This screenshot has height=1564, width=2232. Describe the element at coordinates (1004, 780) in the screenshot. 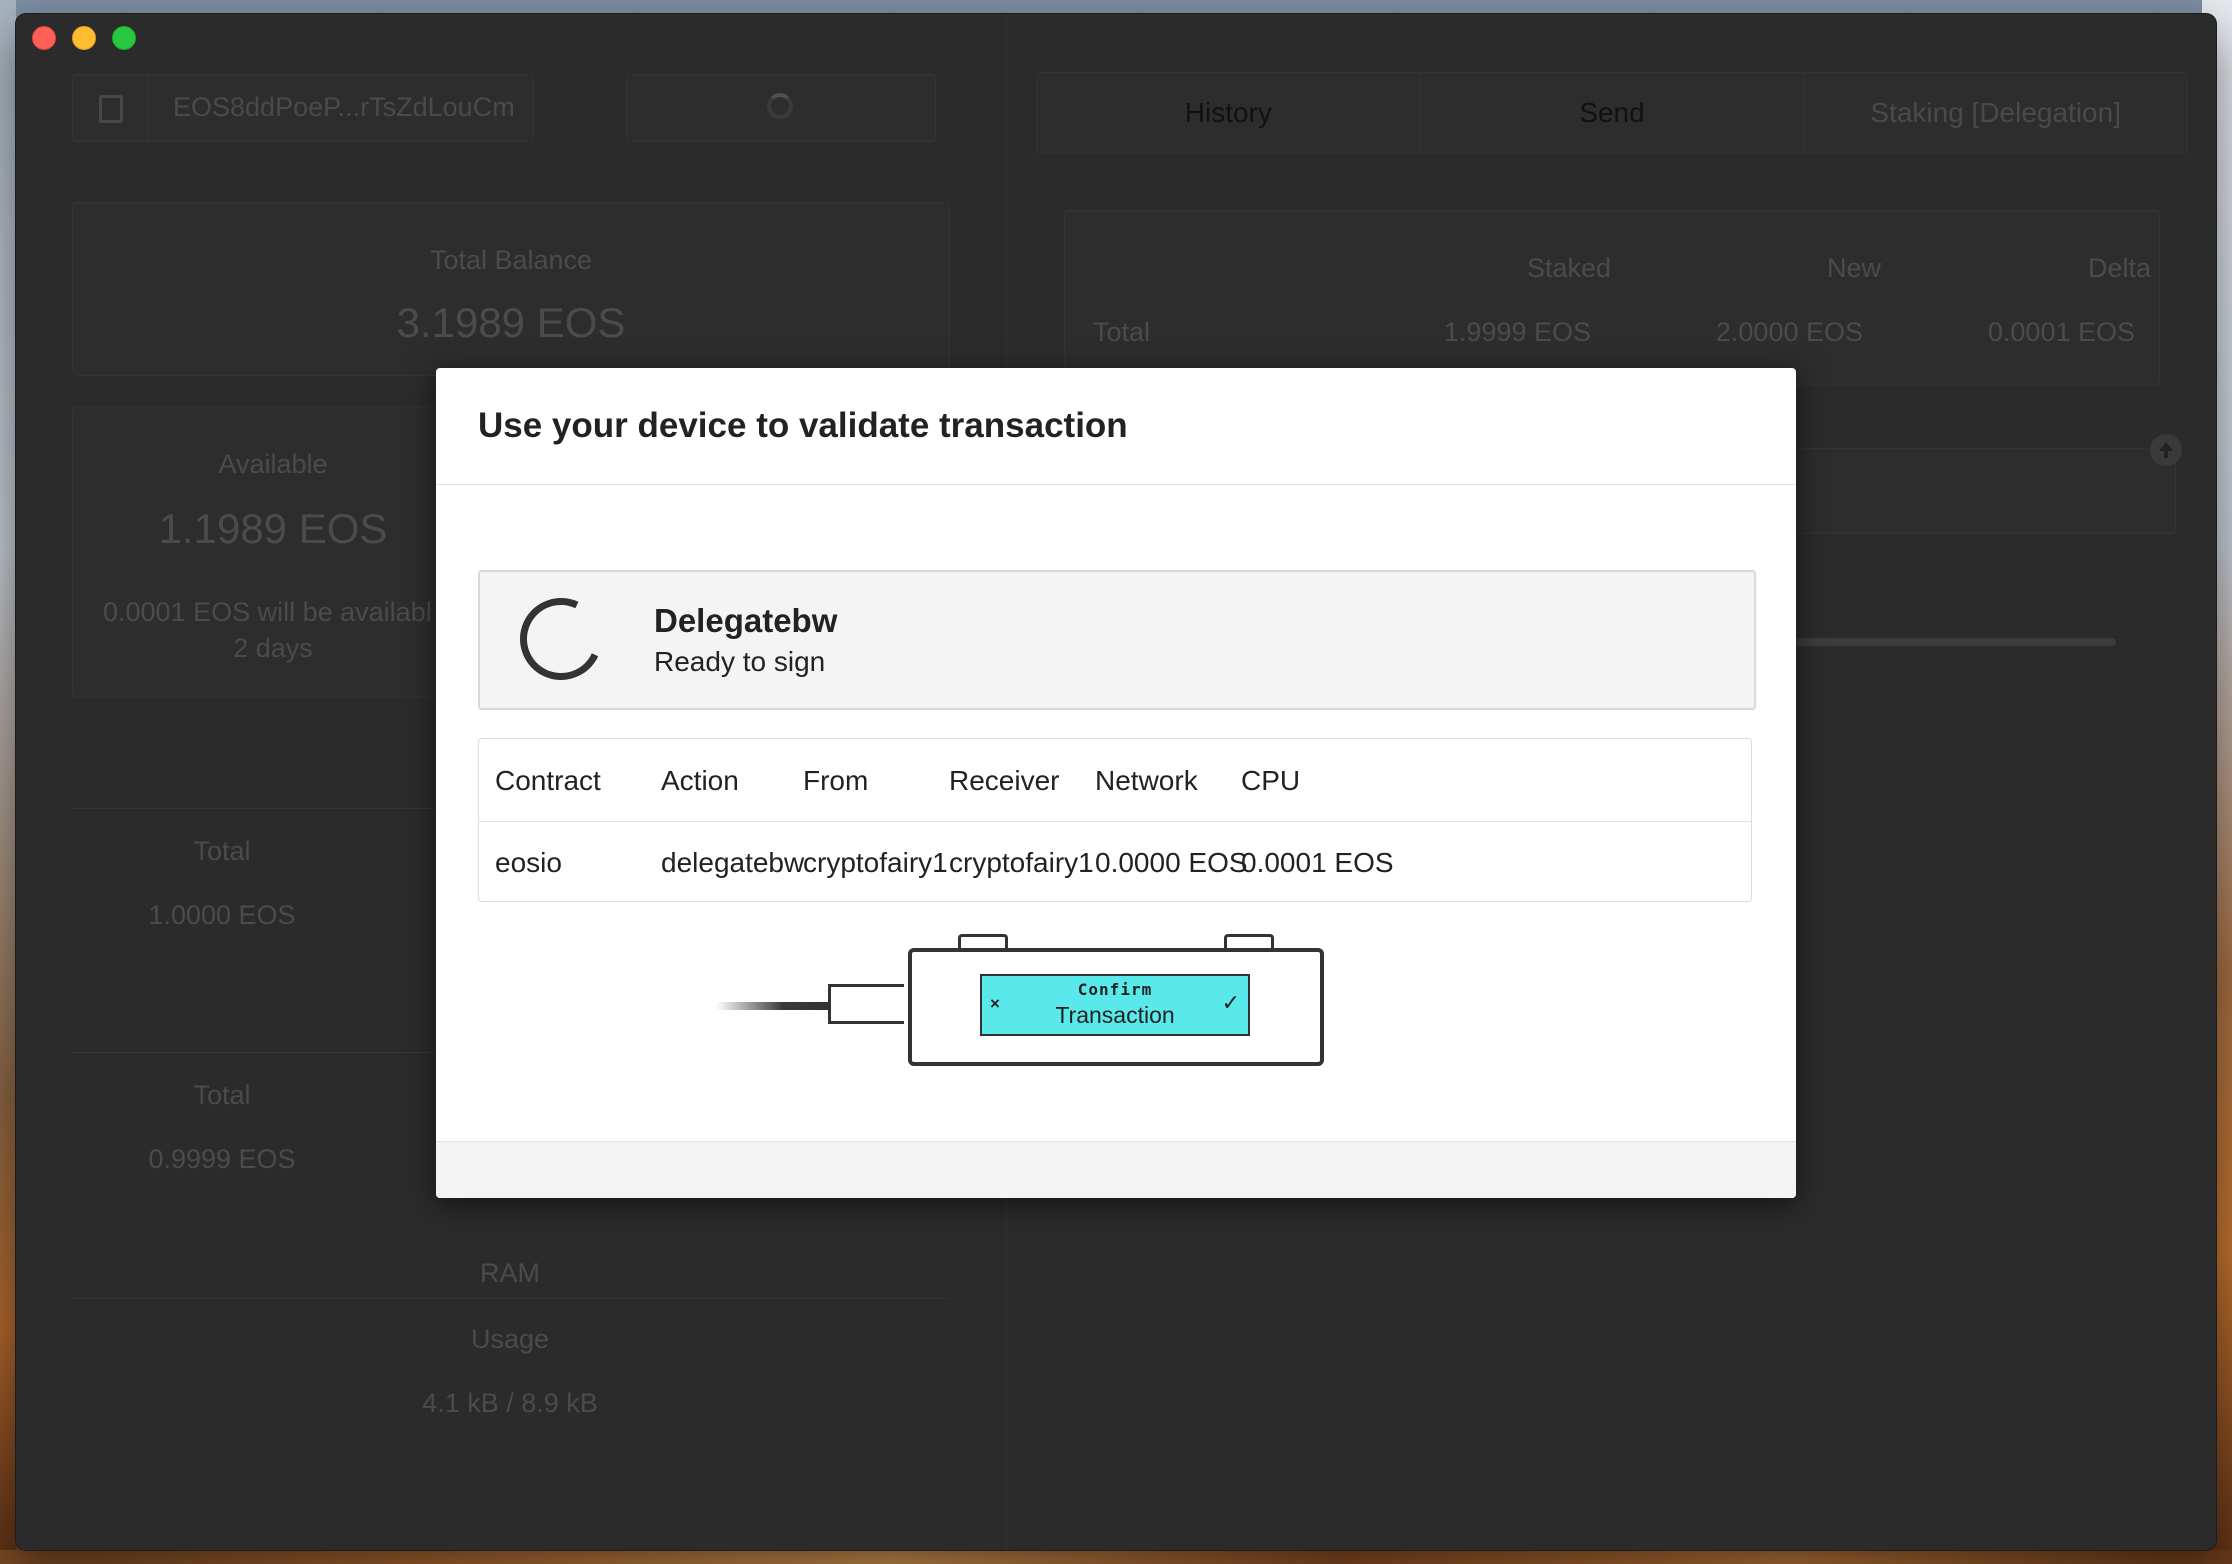

I see `header-receiver: Receiver` at that location.